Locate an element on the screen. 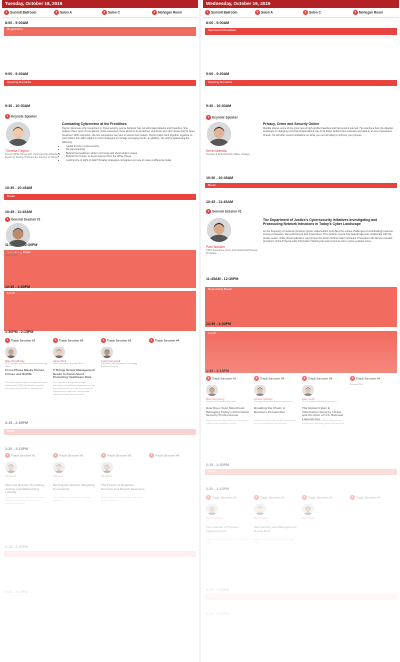  track-speaker-name: Mike Green is located at coordinates (260, 518).